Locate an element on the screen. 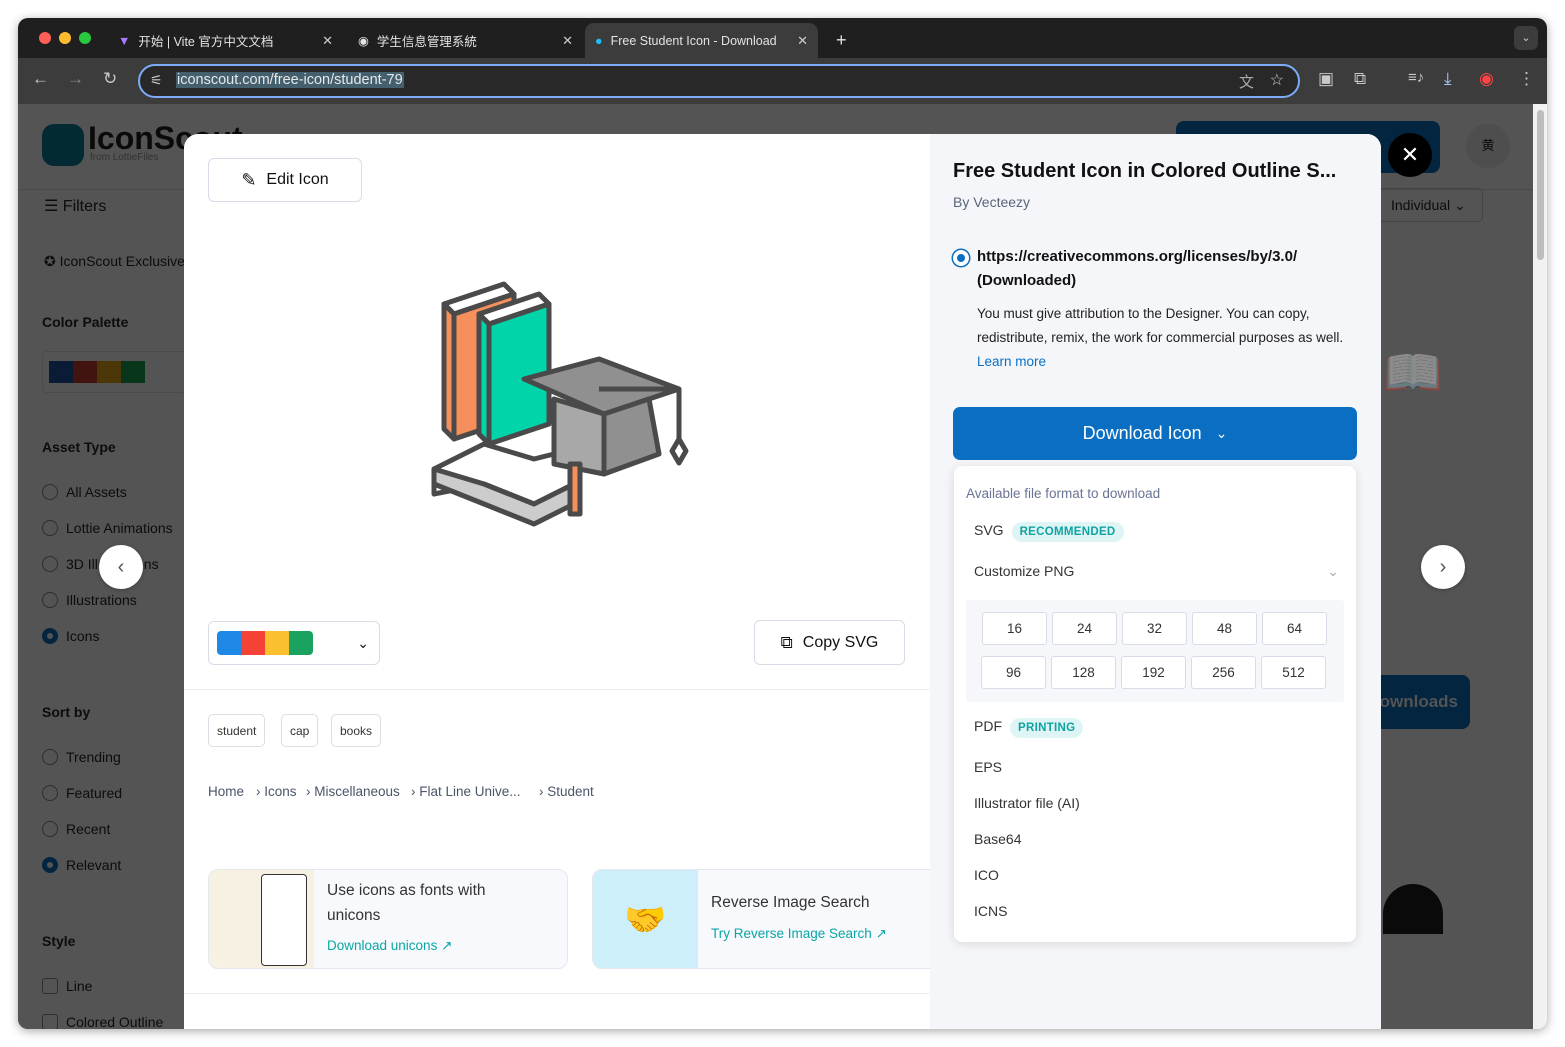  png-size-96: 96 is located at coordinates (1013, 672).